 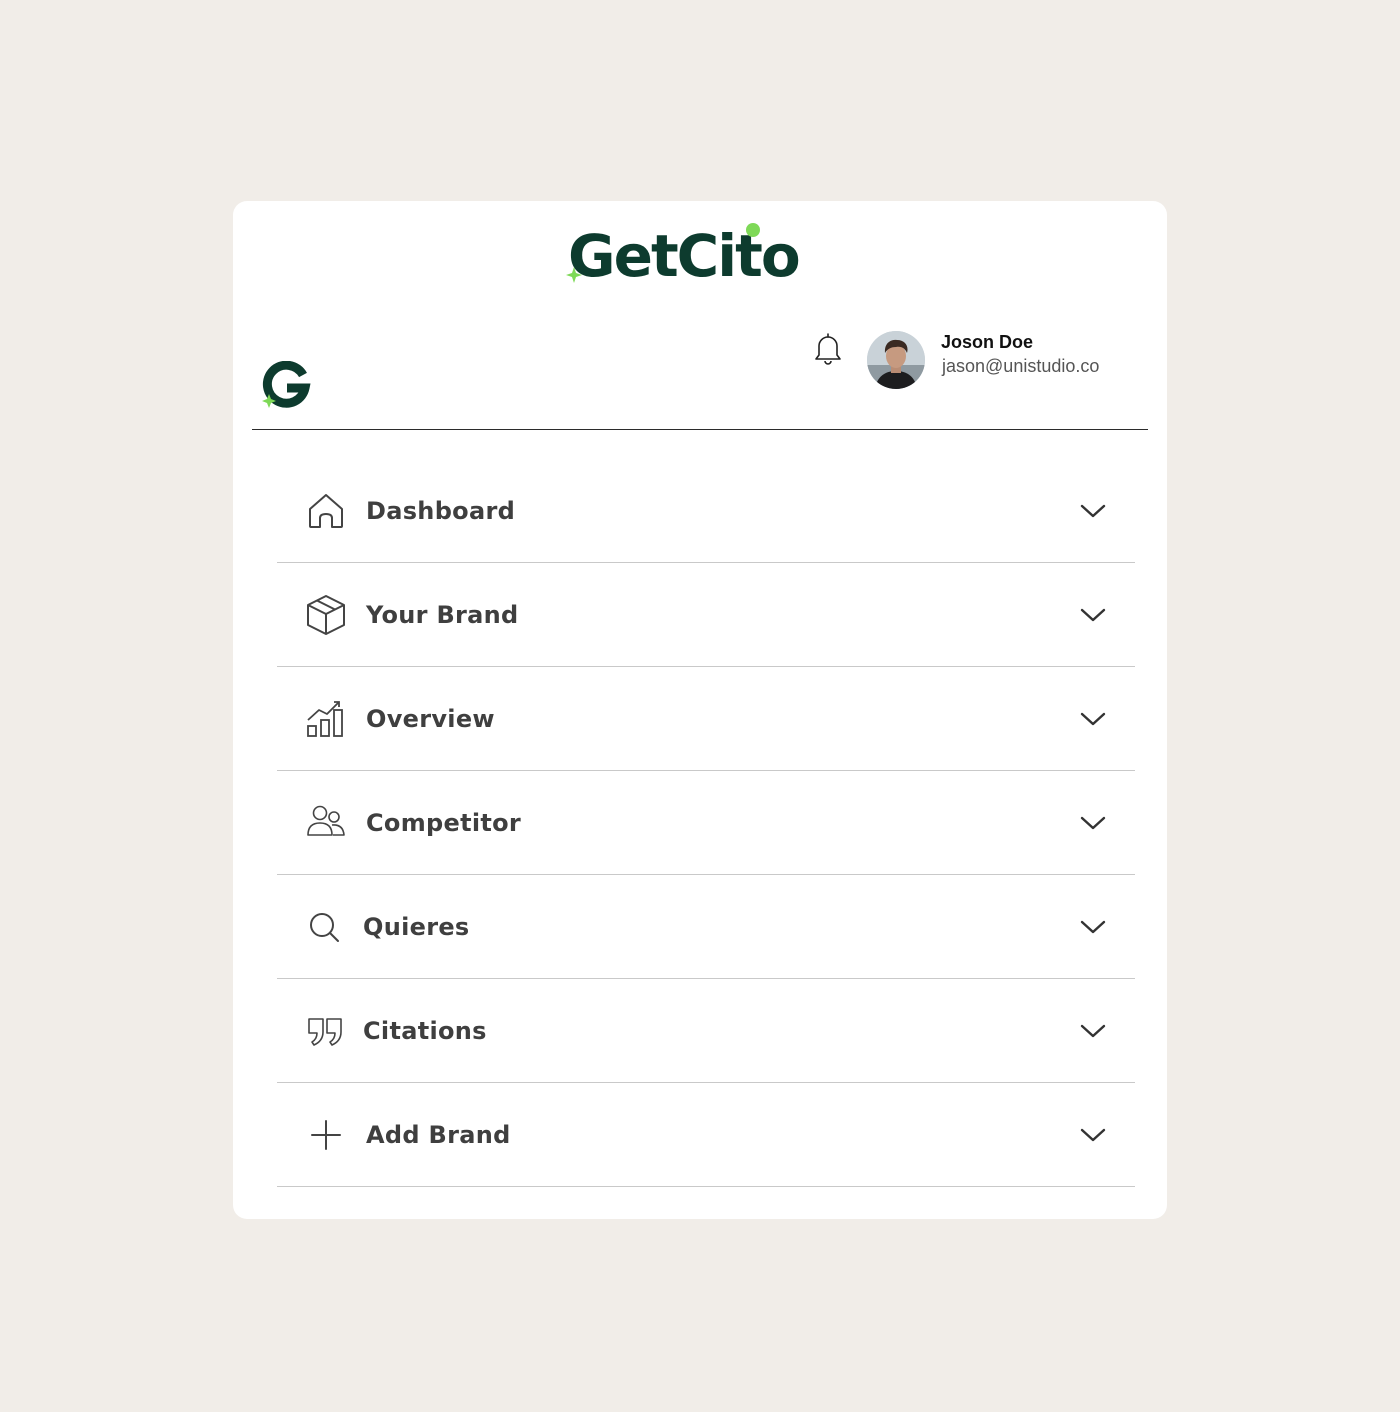 I want to click on home-icon, so click(x=326, y=511).